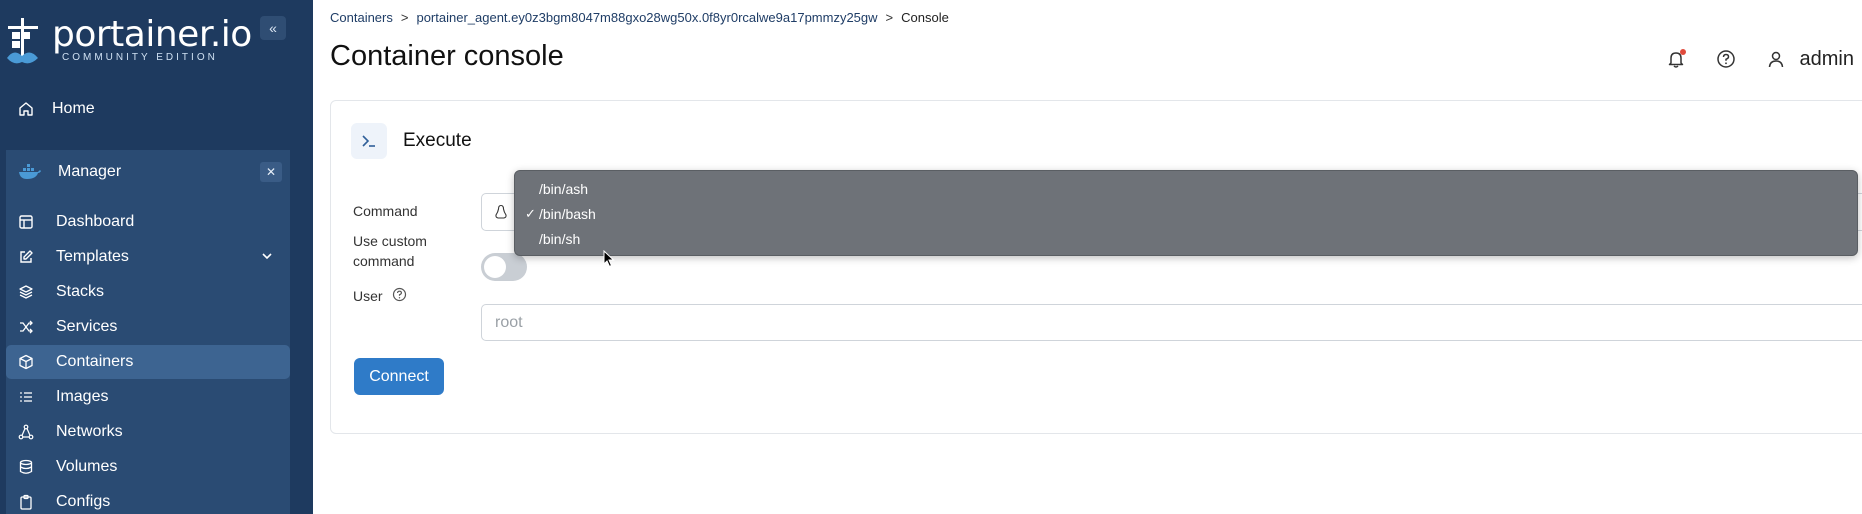 Image resolution: width=1862 pixels, height=514 pixels. I want to click on mouse-cursor-icon, so click(609, 259).